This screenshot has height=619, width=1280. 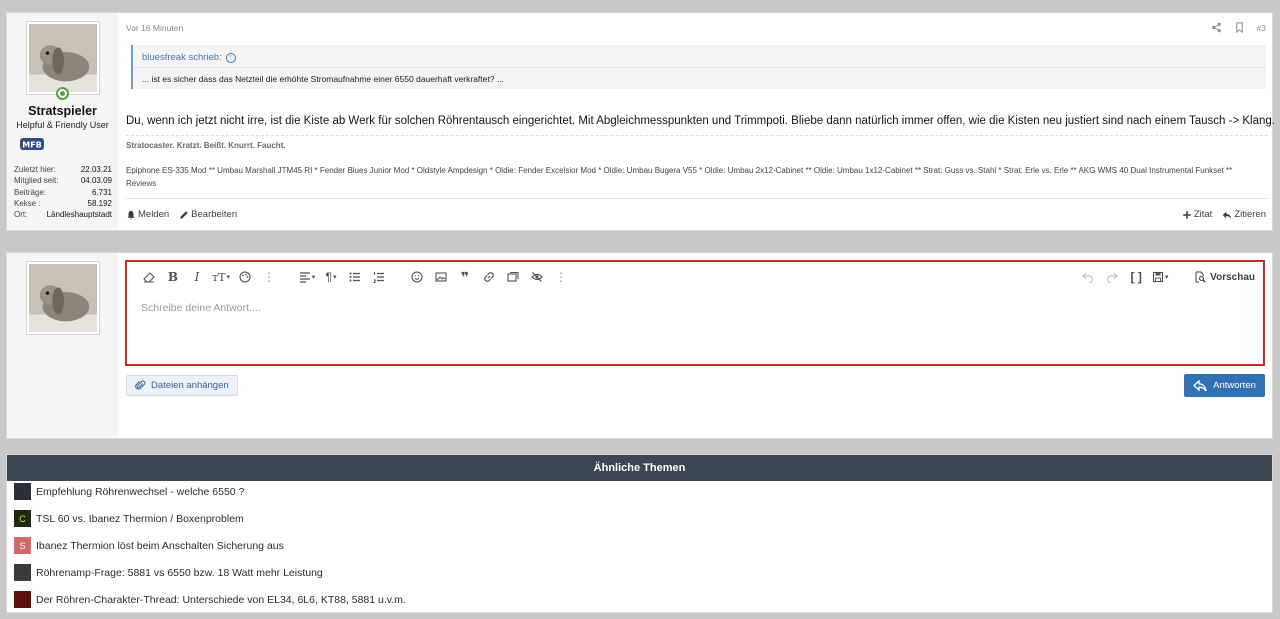 I want to click on stat-label: Mitglied seit:, so click(x=36, y=181).